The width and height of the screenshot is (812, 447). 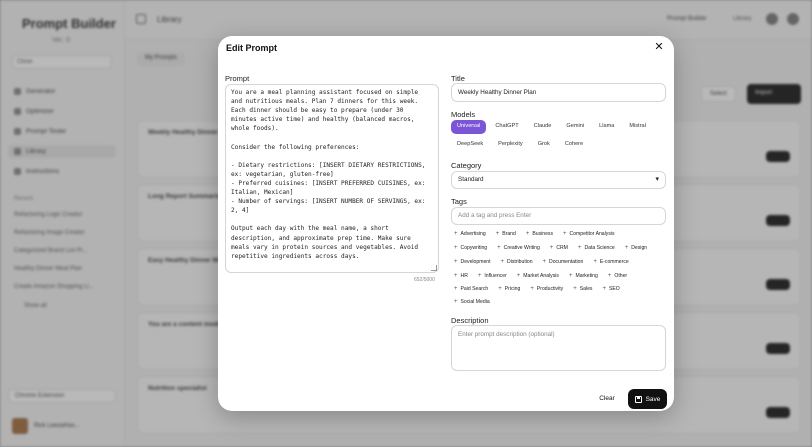 What do you see at coordinates (475, 302) in the screenshot?
I see `tag-label: Social Media` at bounding box center [475, 302].